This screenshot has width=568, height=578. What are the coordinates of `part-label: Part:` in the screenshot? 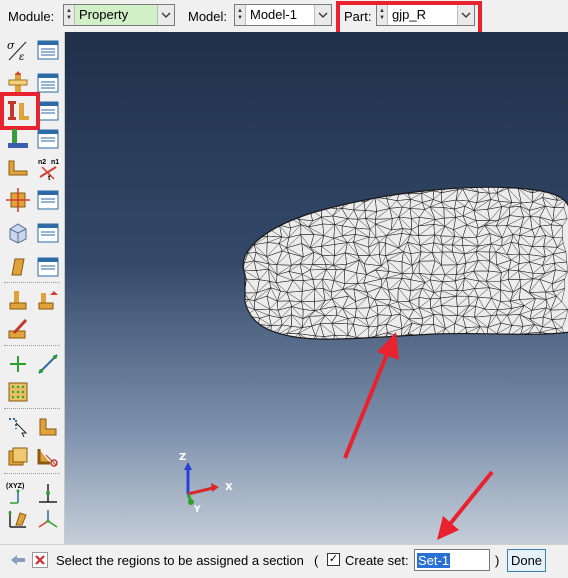 It's located at (358, 16).